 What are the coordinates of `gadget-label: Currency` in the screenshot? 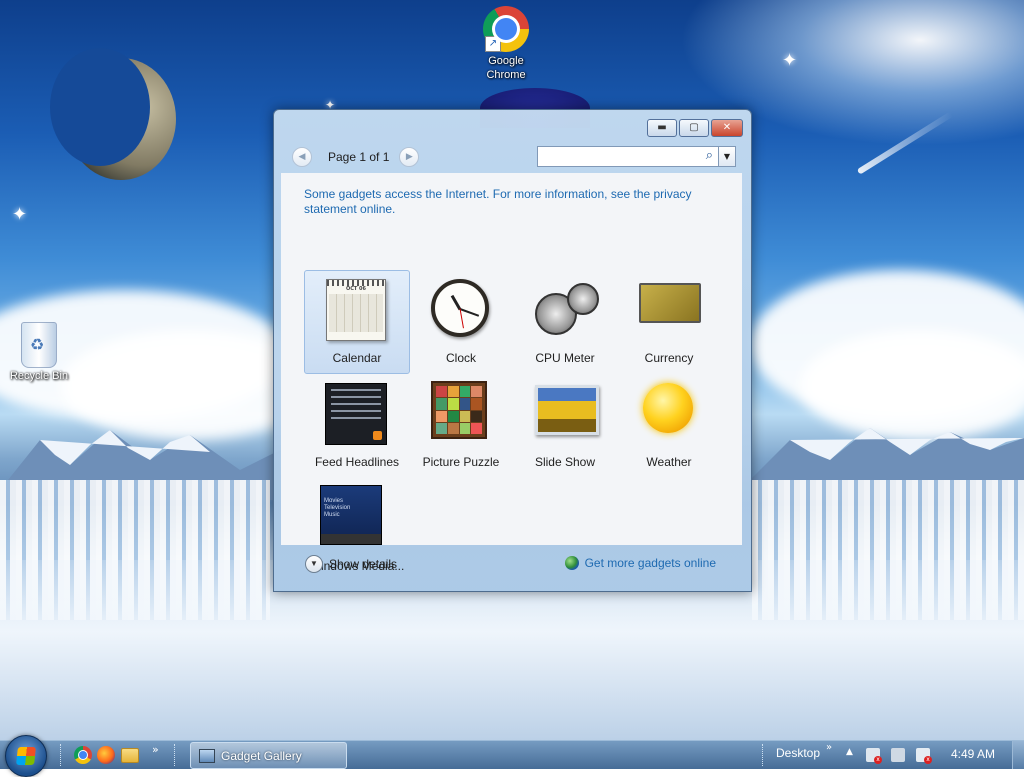 It's located at (669, 358).